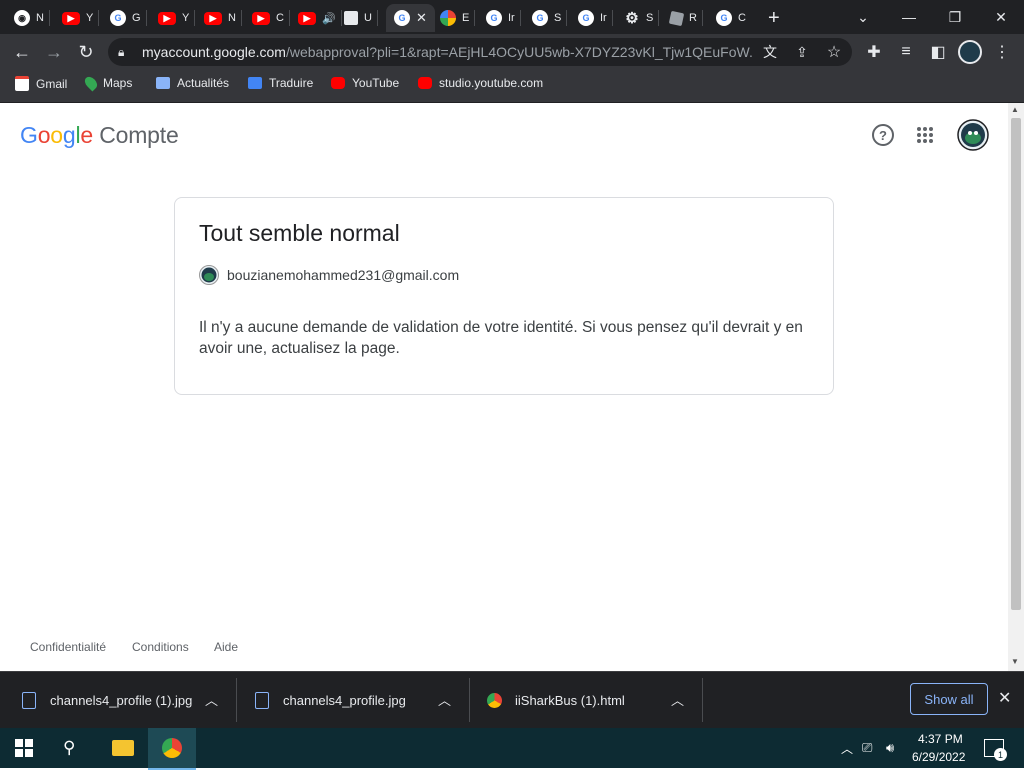 This screenshot has width=1024, height=770. What do you see at coordinates (329, 18) in the screenshot?
I see `speaker-icon: 🔊` at bounding box center [329, 18].